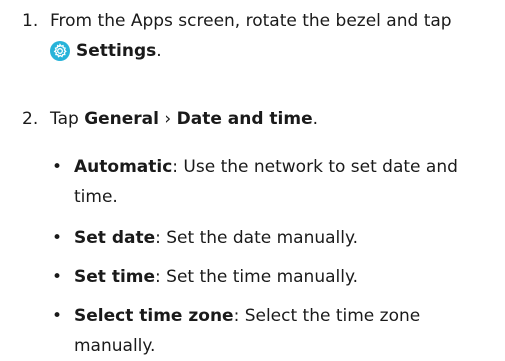  I want to click on general-label: General, so click(121, 119).